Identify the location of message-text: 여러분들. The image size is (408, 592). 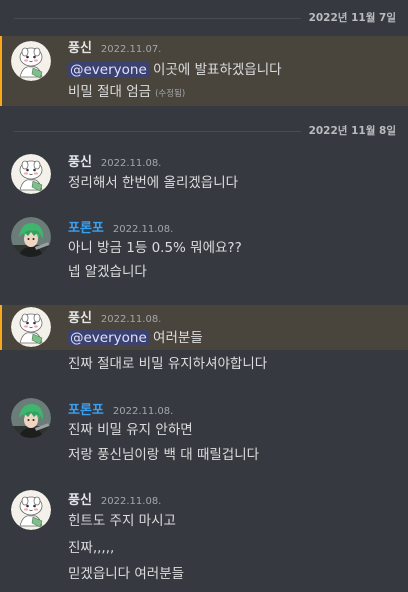
(175, 338).